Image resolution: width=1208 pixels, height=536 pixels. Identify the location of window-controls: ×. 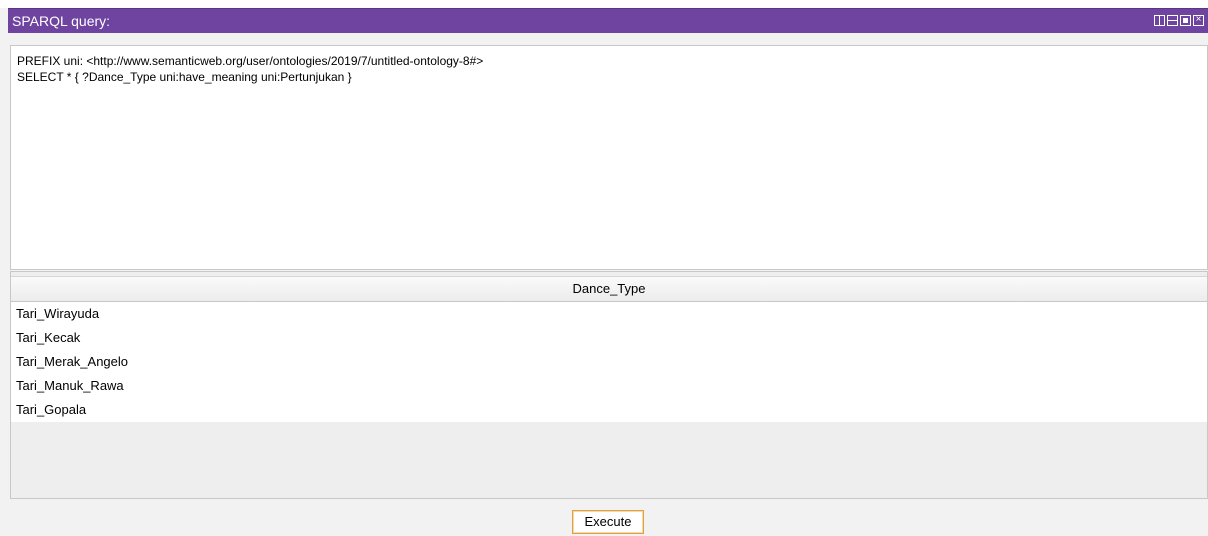
(1179, 20).